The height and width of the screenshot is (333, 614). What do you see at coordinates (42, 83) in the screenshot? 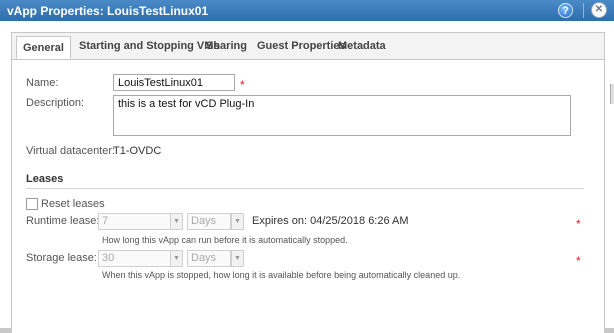
I see `name-label: Name:` at bounding box center [42, 83].